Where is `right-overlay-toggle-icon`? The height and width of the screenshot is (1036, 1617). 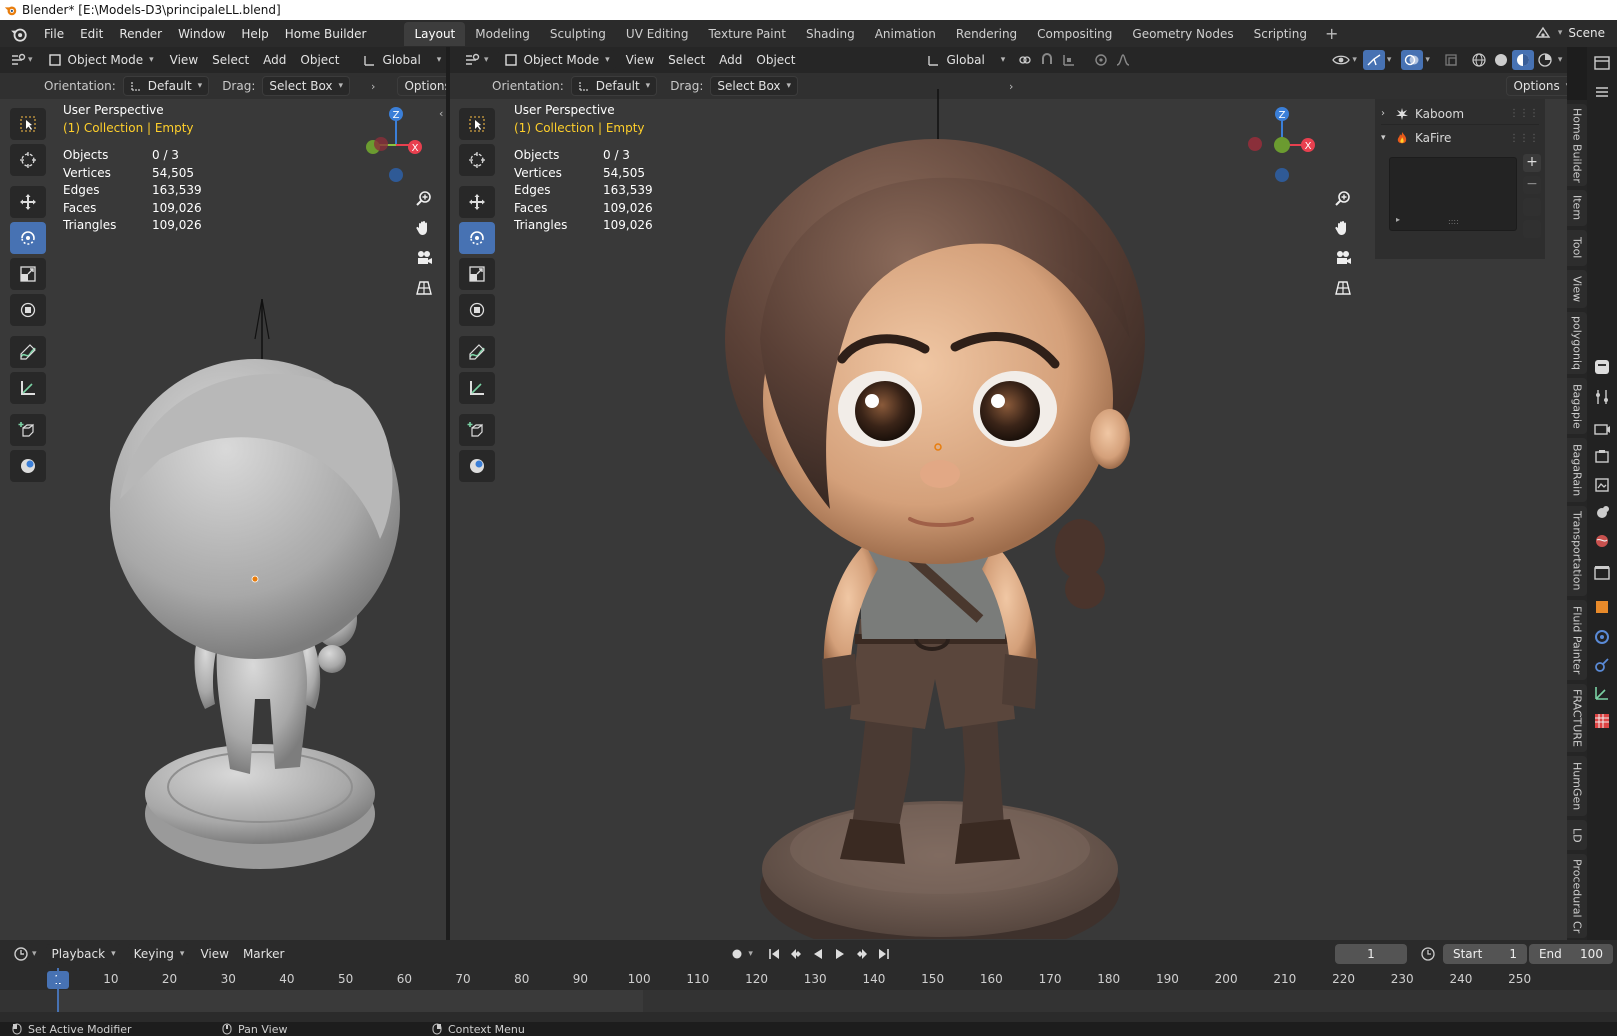
right-overlay-toggle-icon is located at coordinates (1412, 60).